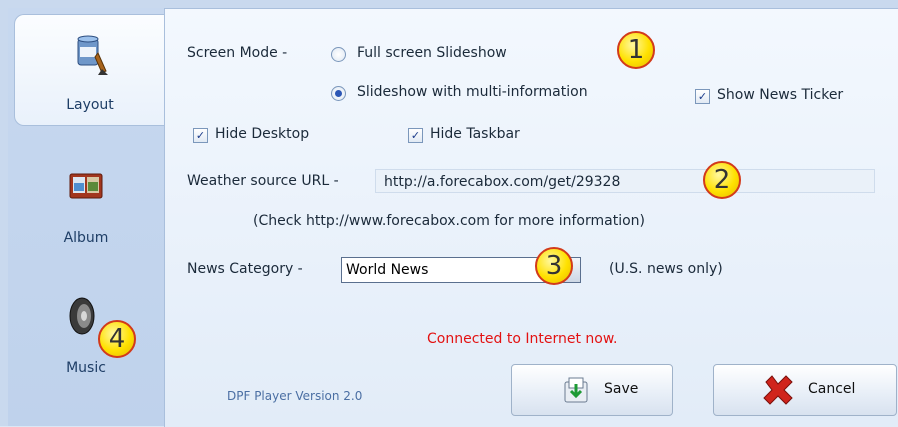  Describe the element at coordinates (576, 390) in the screenshot. I see `save-icon` at that location.